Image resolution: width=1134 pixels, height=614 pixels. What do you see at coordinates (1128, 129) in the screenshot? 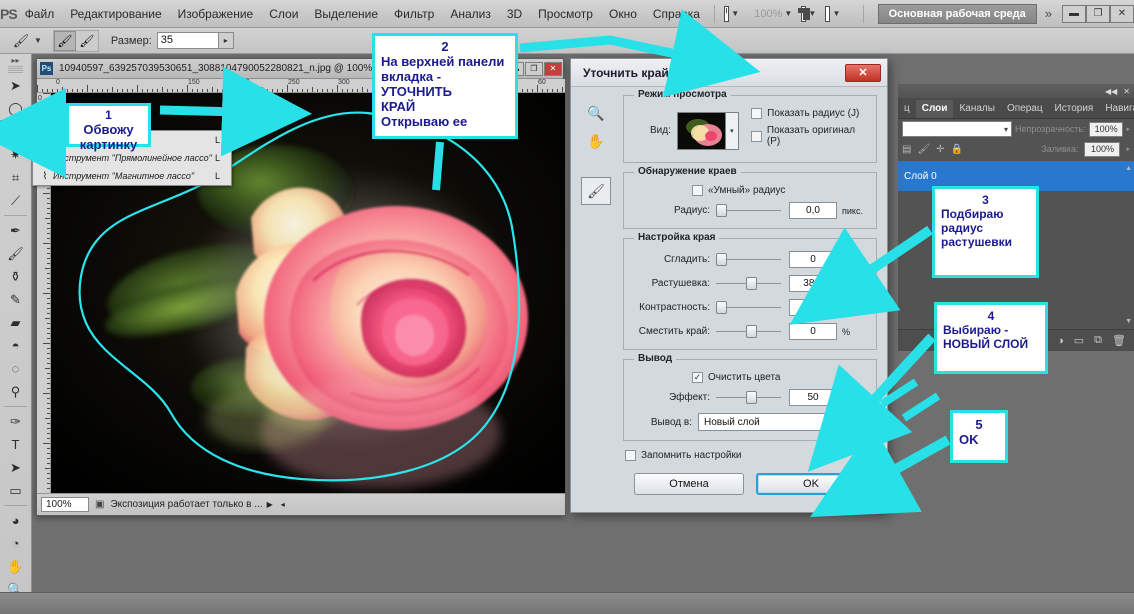
I see `opacity-chevron-icon: ▸` at bounding box center [1128, 129].